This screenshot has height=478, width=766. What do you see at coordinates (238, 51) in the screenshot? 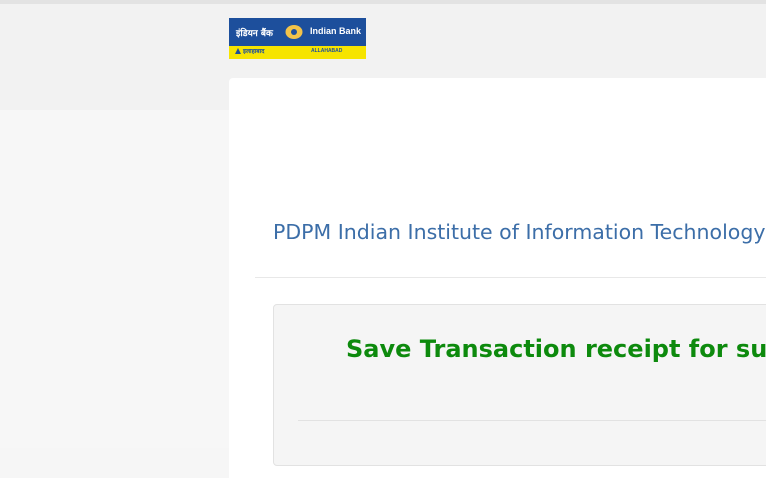
I see `allahabad-triangle-icon` at bounding box center [238, 51].